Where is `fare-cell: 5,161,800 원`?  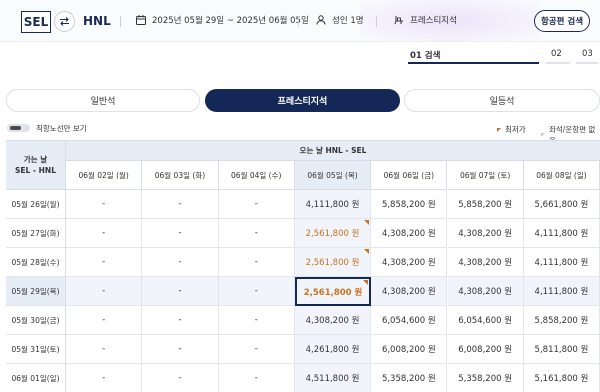 fare-cell: 5,161,800 원 is located at coordinates (562, 378).